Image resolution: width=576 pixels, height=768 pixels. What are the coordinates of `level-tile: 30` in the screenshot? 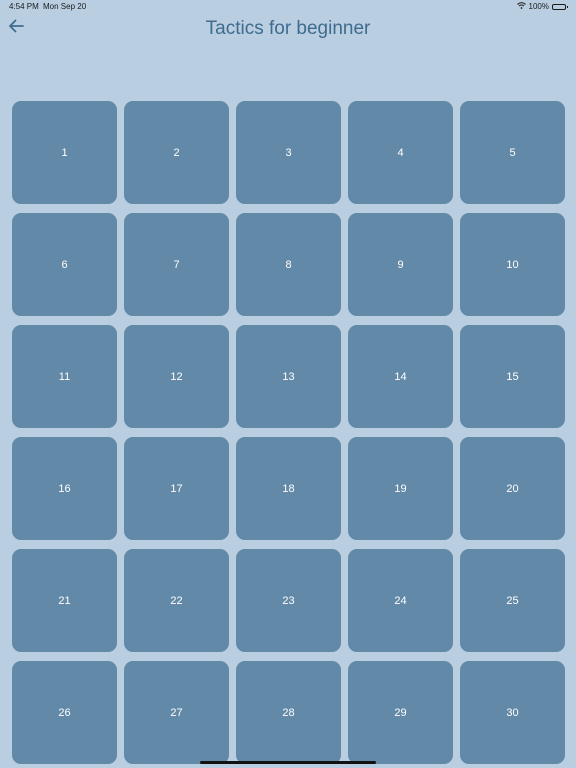 It's located at (512, 712).